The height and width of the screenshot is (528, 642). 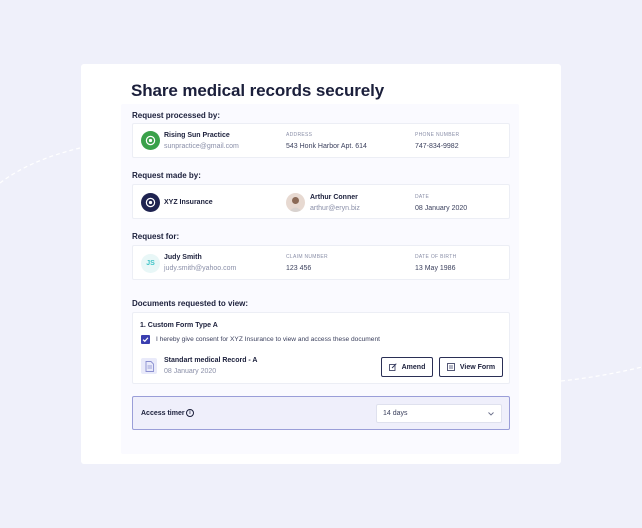 I want to click on person-photo-icon, so click(x=295, y=204).